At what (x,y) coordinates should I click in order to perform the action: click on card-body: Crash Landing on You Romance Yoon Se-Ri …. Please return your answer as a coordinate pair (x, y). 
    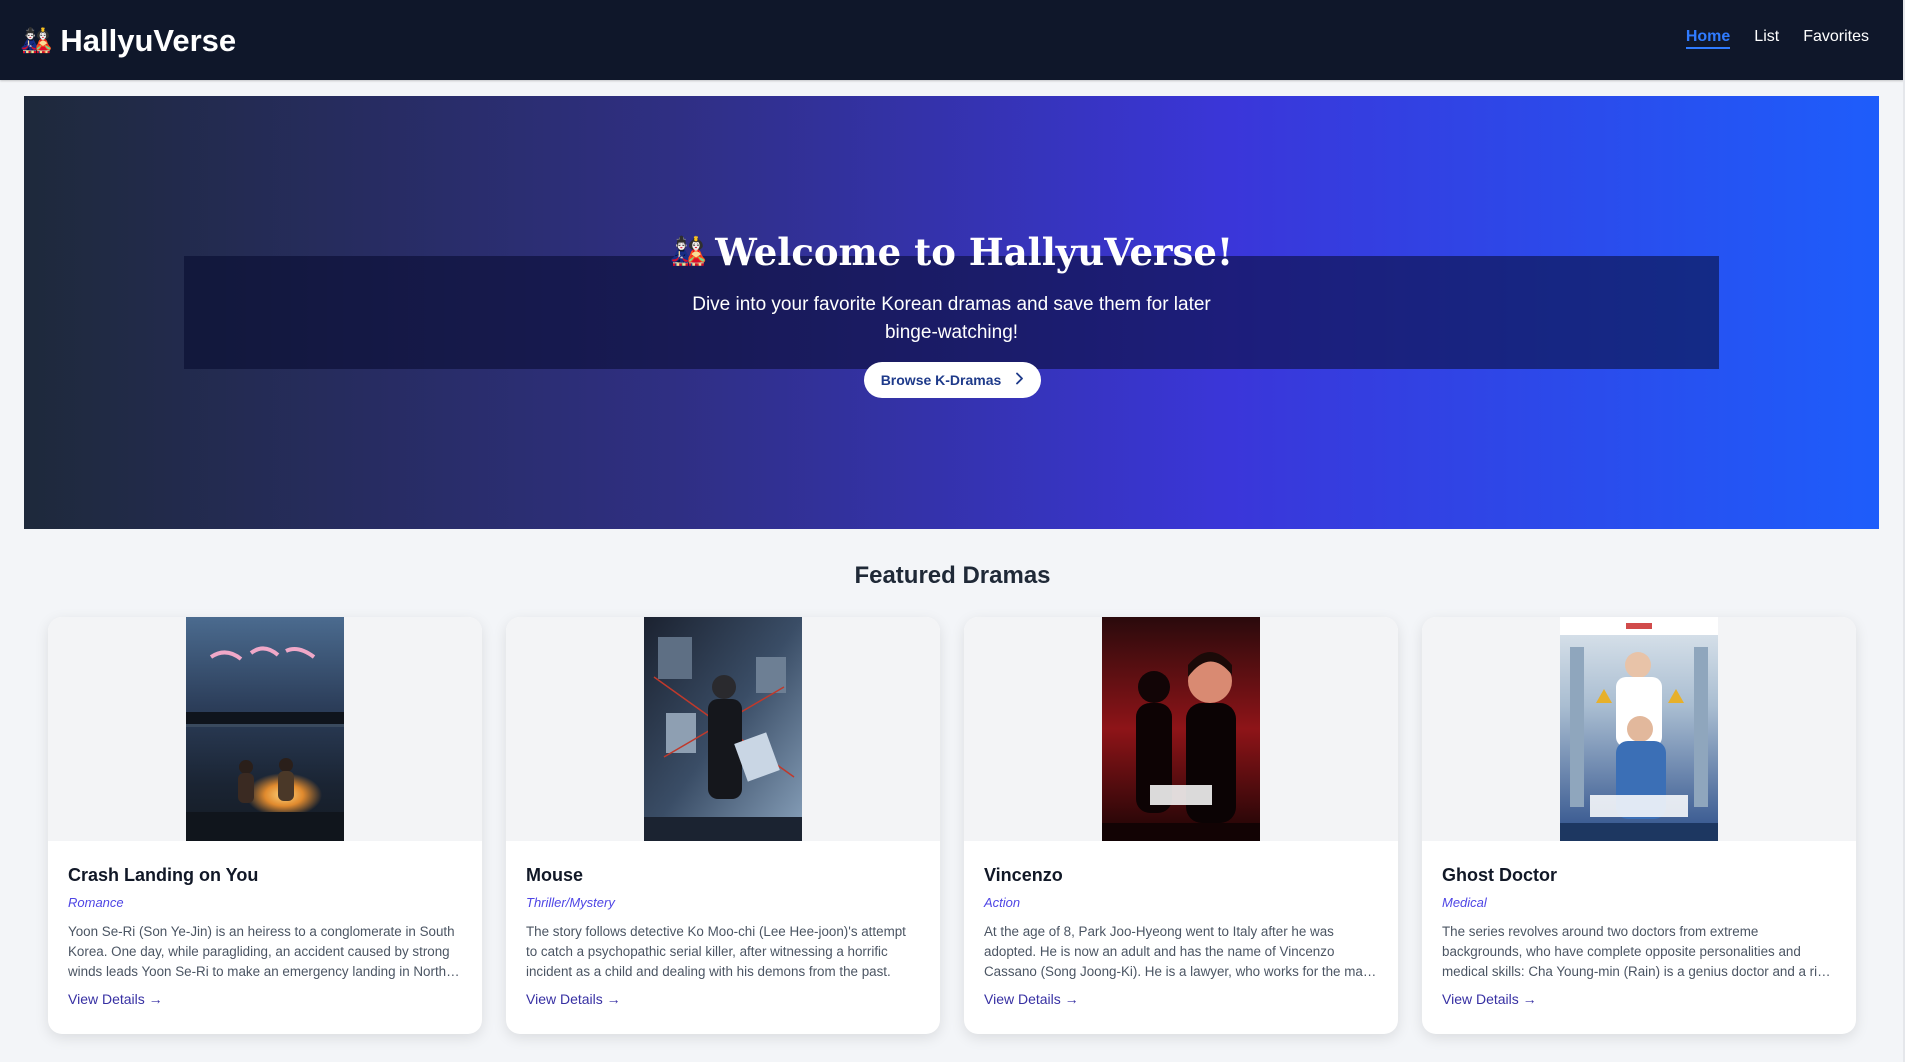
    Looking at the image, I should click on (265, 936).